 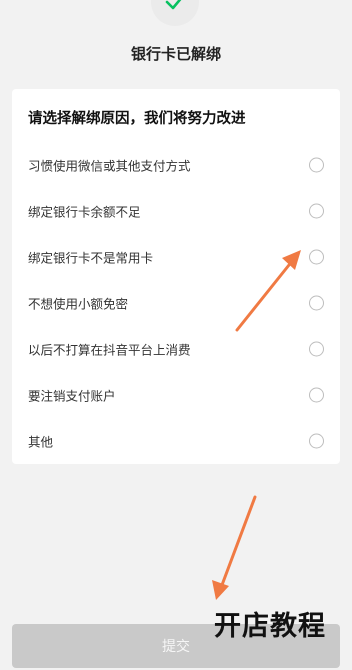 I want to click on watermark-text: 开店教程, so click(x=270, y=626).